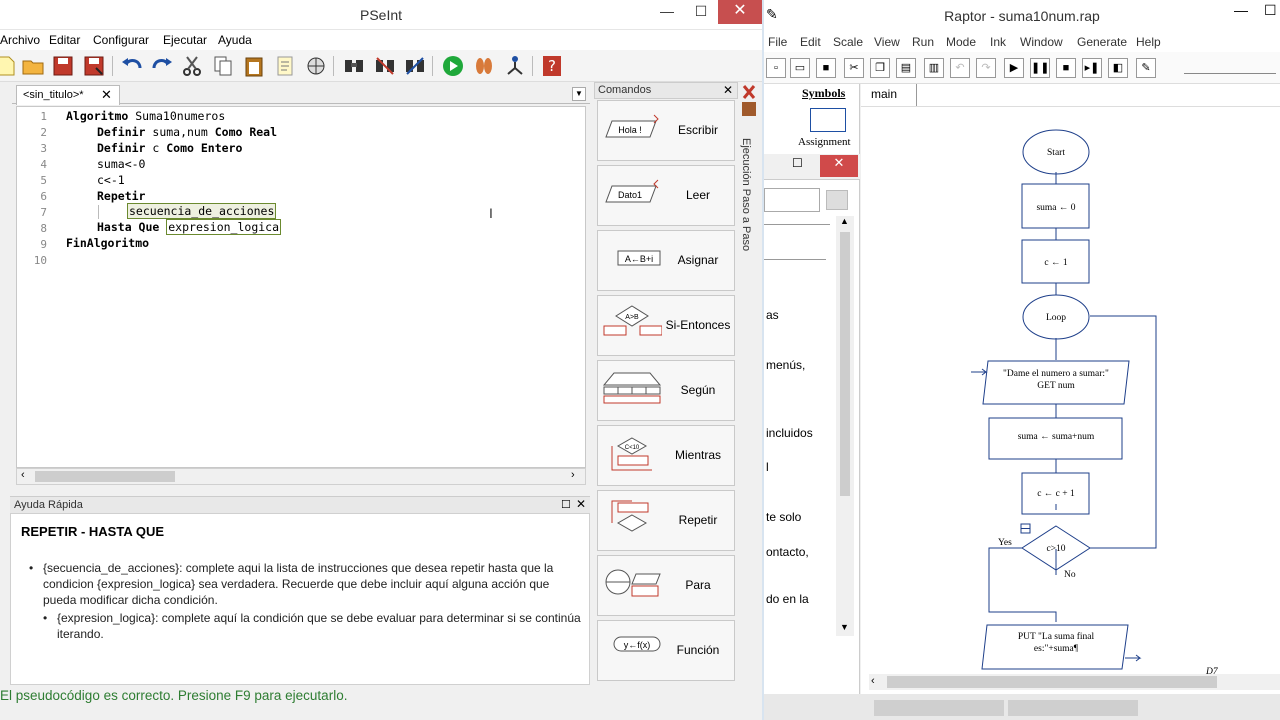  Describe the element at coordinates (666, 390) in the screenshot. I see `command-segun: Según` at that location.